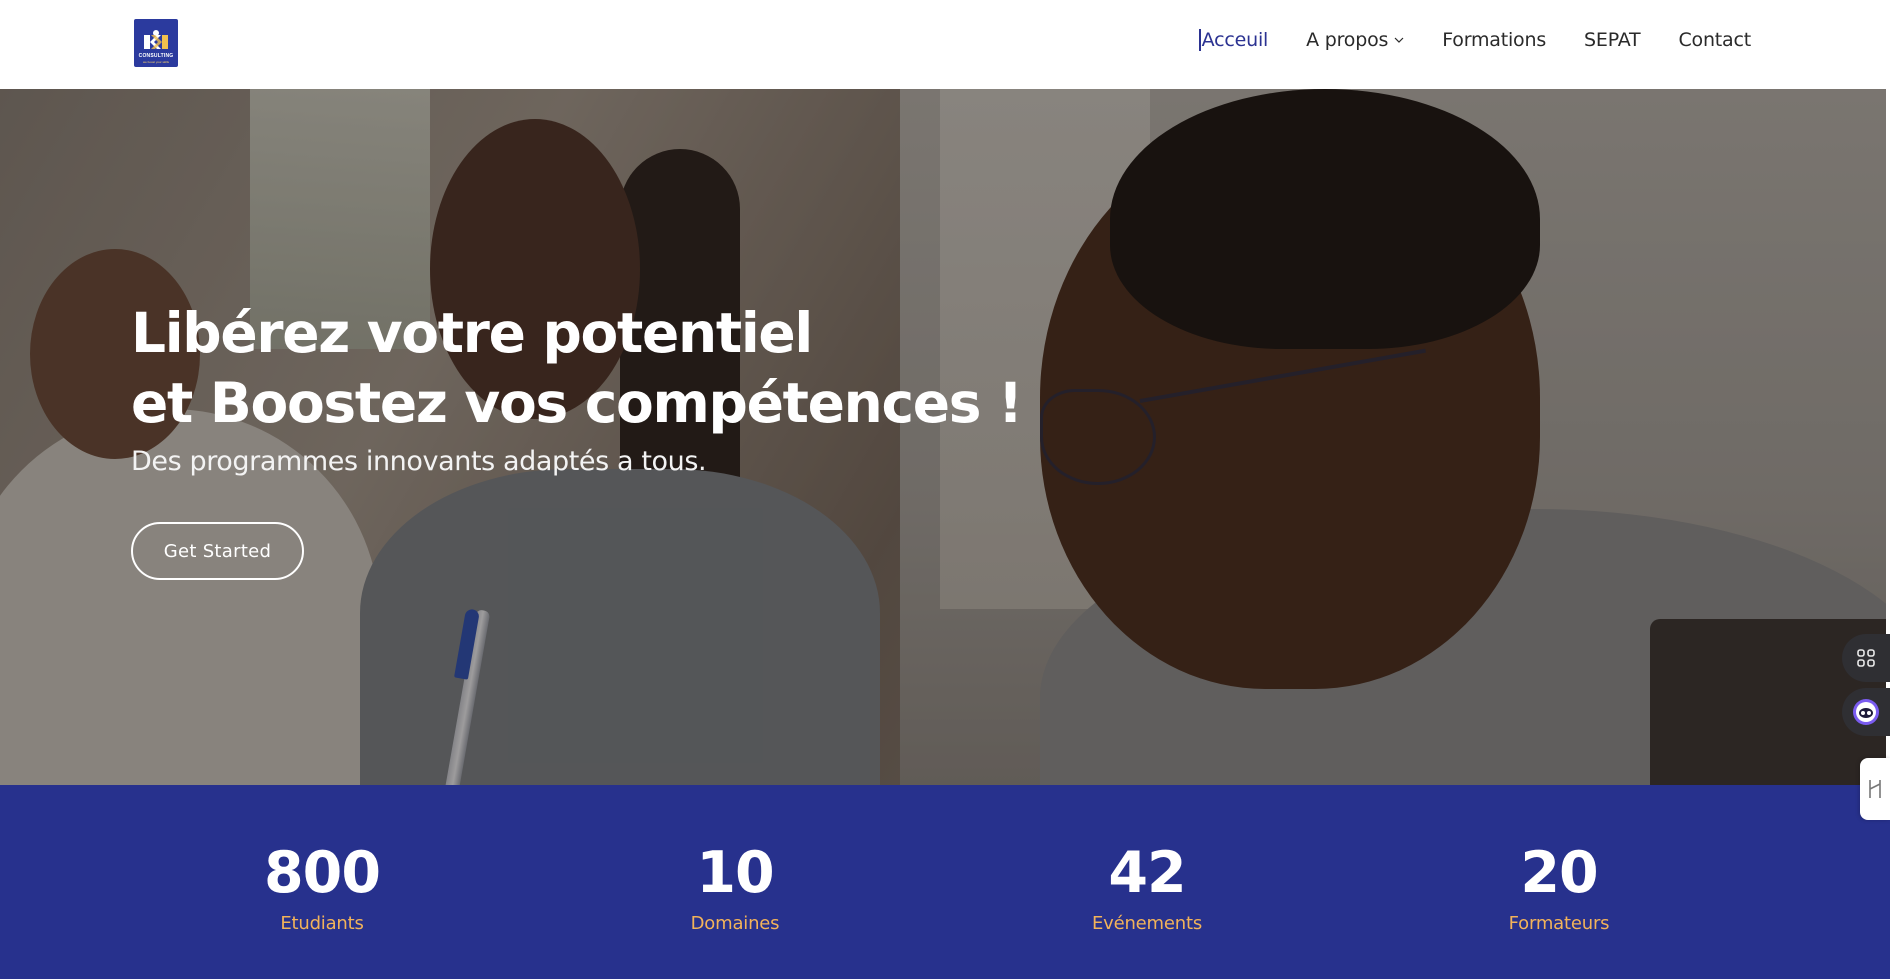 The width and height of the screenshot is (1890, 979). I want to click on stat-value: 20, so click(1559, 873).